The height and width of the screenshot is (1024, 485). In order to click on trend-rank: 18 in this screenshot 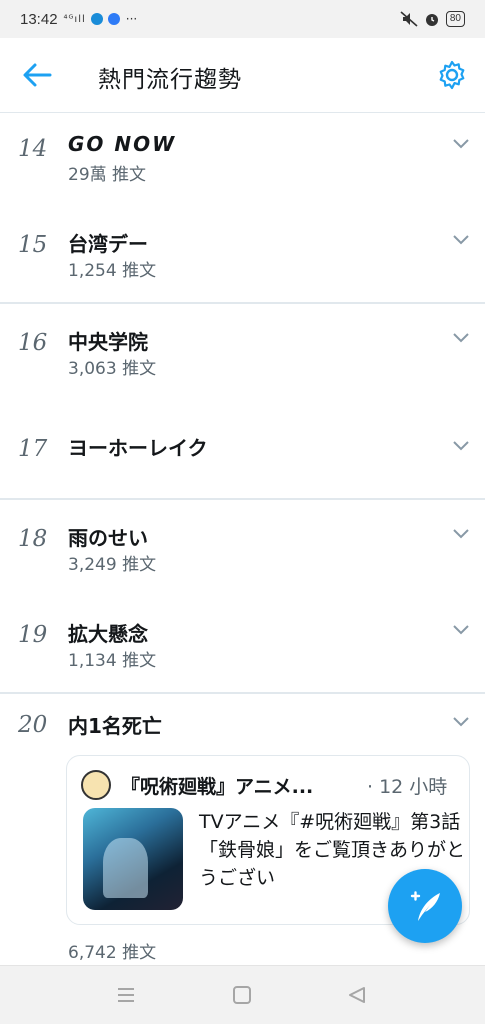, I will do `click(33, 539)`.